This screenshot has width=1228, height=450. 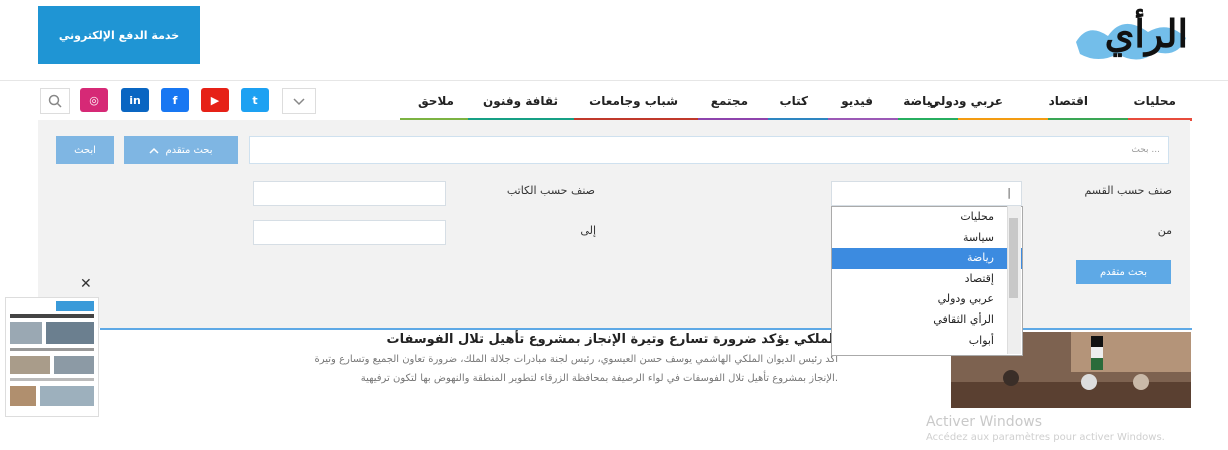 What do you see at coordinates (646, 329) in the screenshot?
I see `divider` at bounding box center [646, 329].